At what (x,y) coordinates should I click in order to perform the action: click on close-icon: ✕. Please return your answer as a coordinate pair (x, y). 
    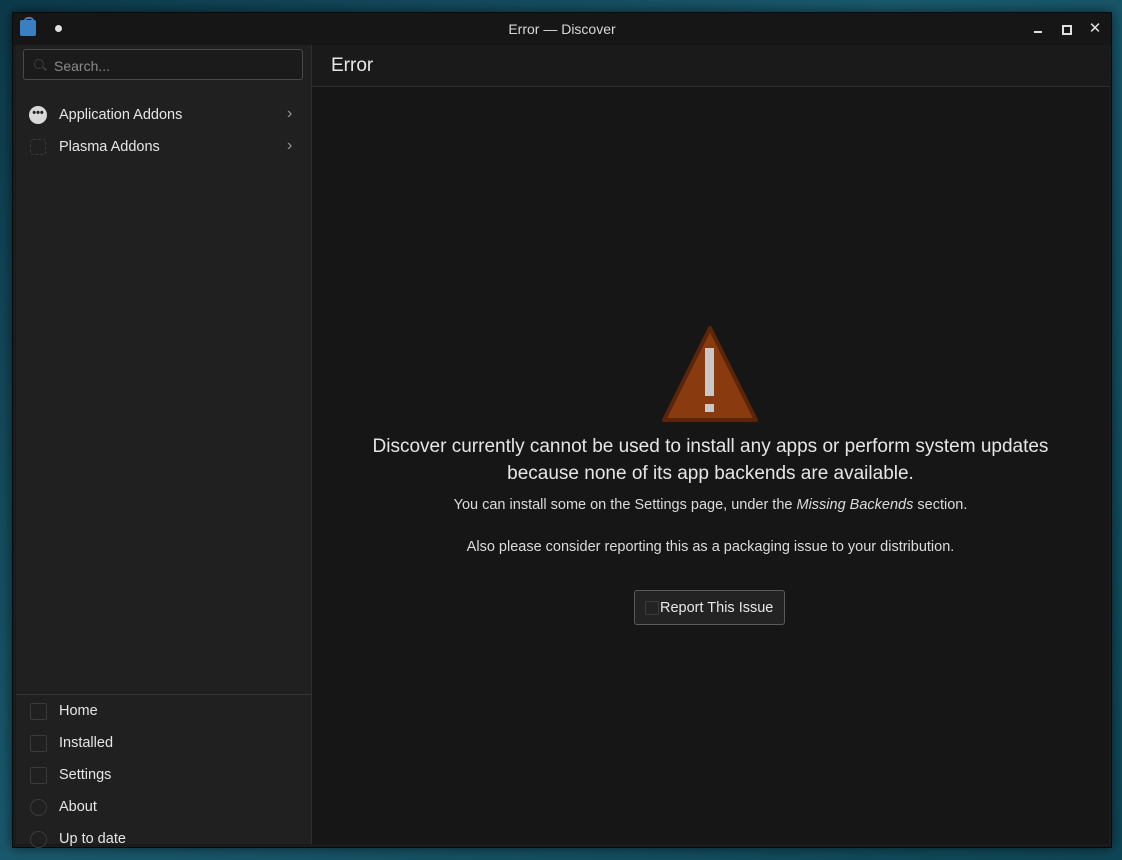
    Looking at the image, I should click on (1095, 28).